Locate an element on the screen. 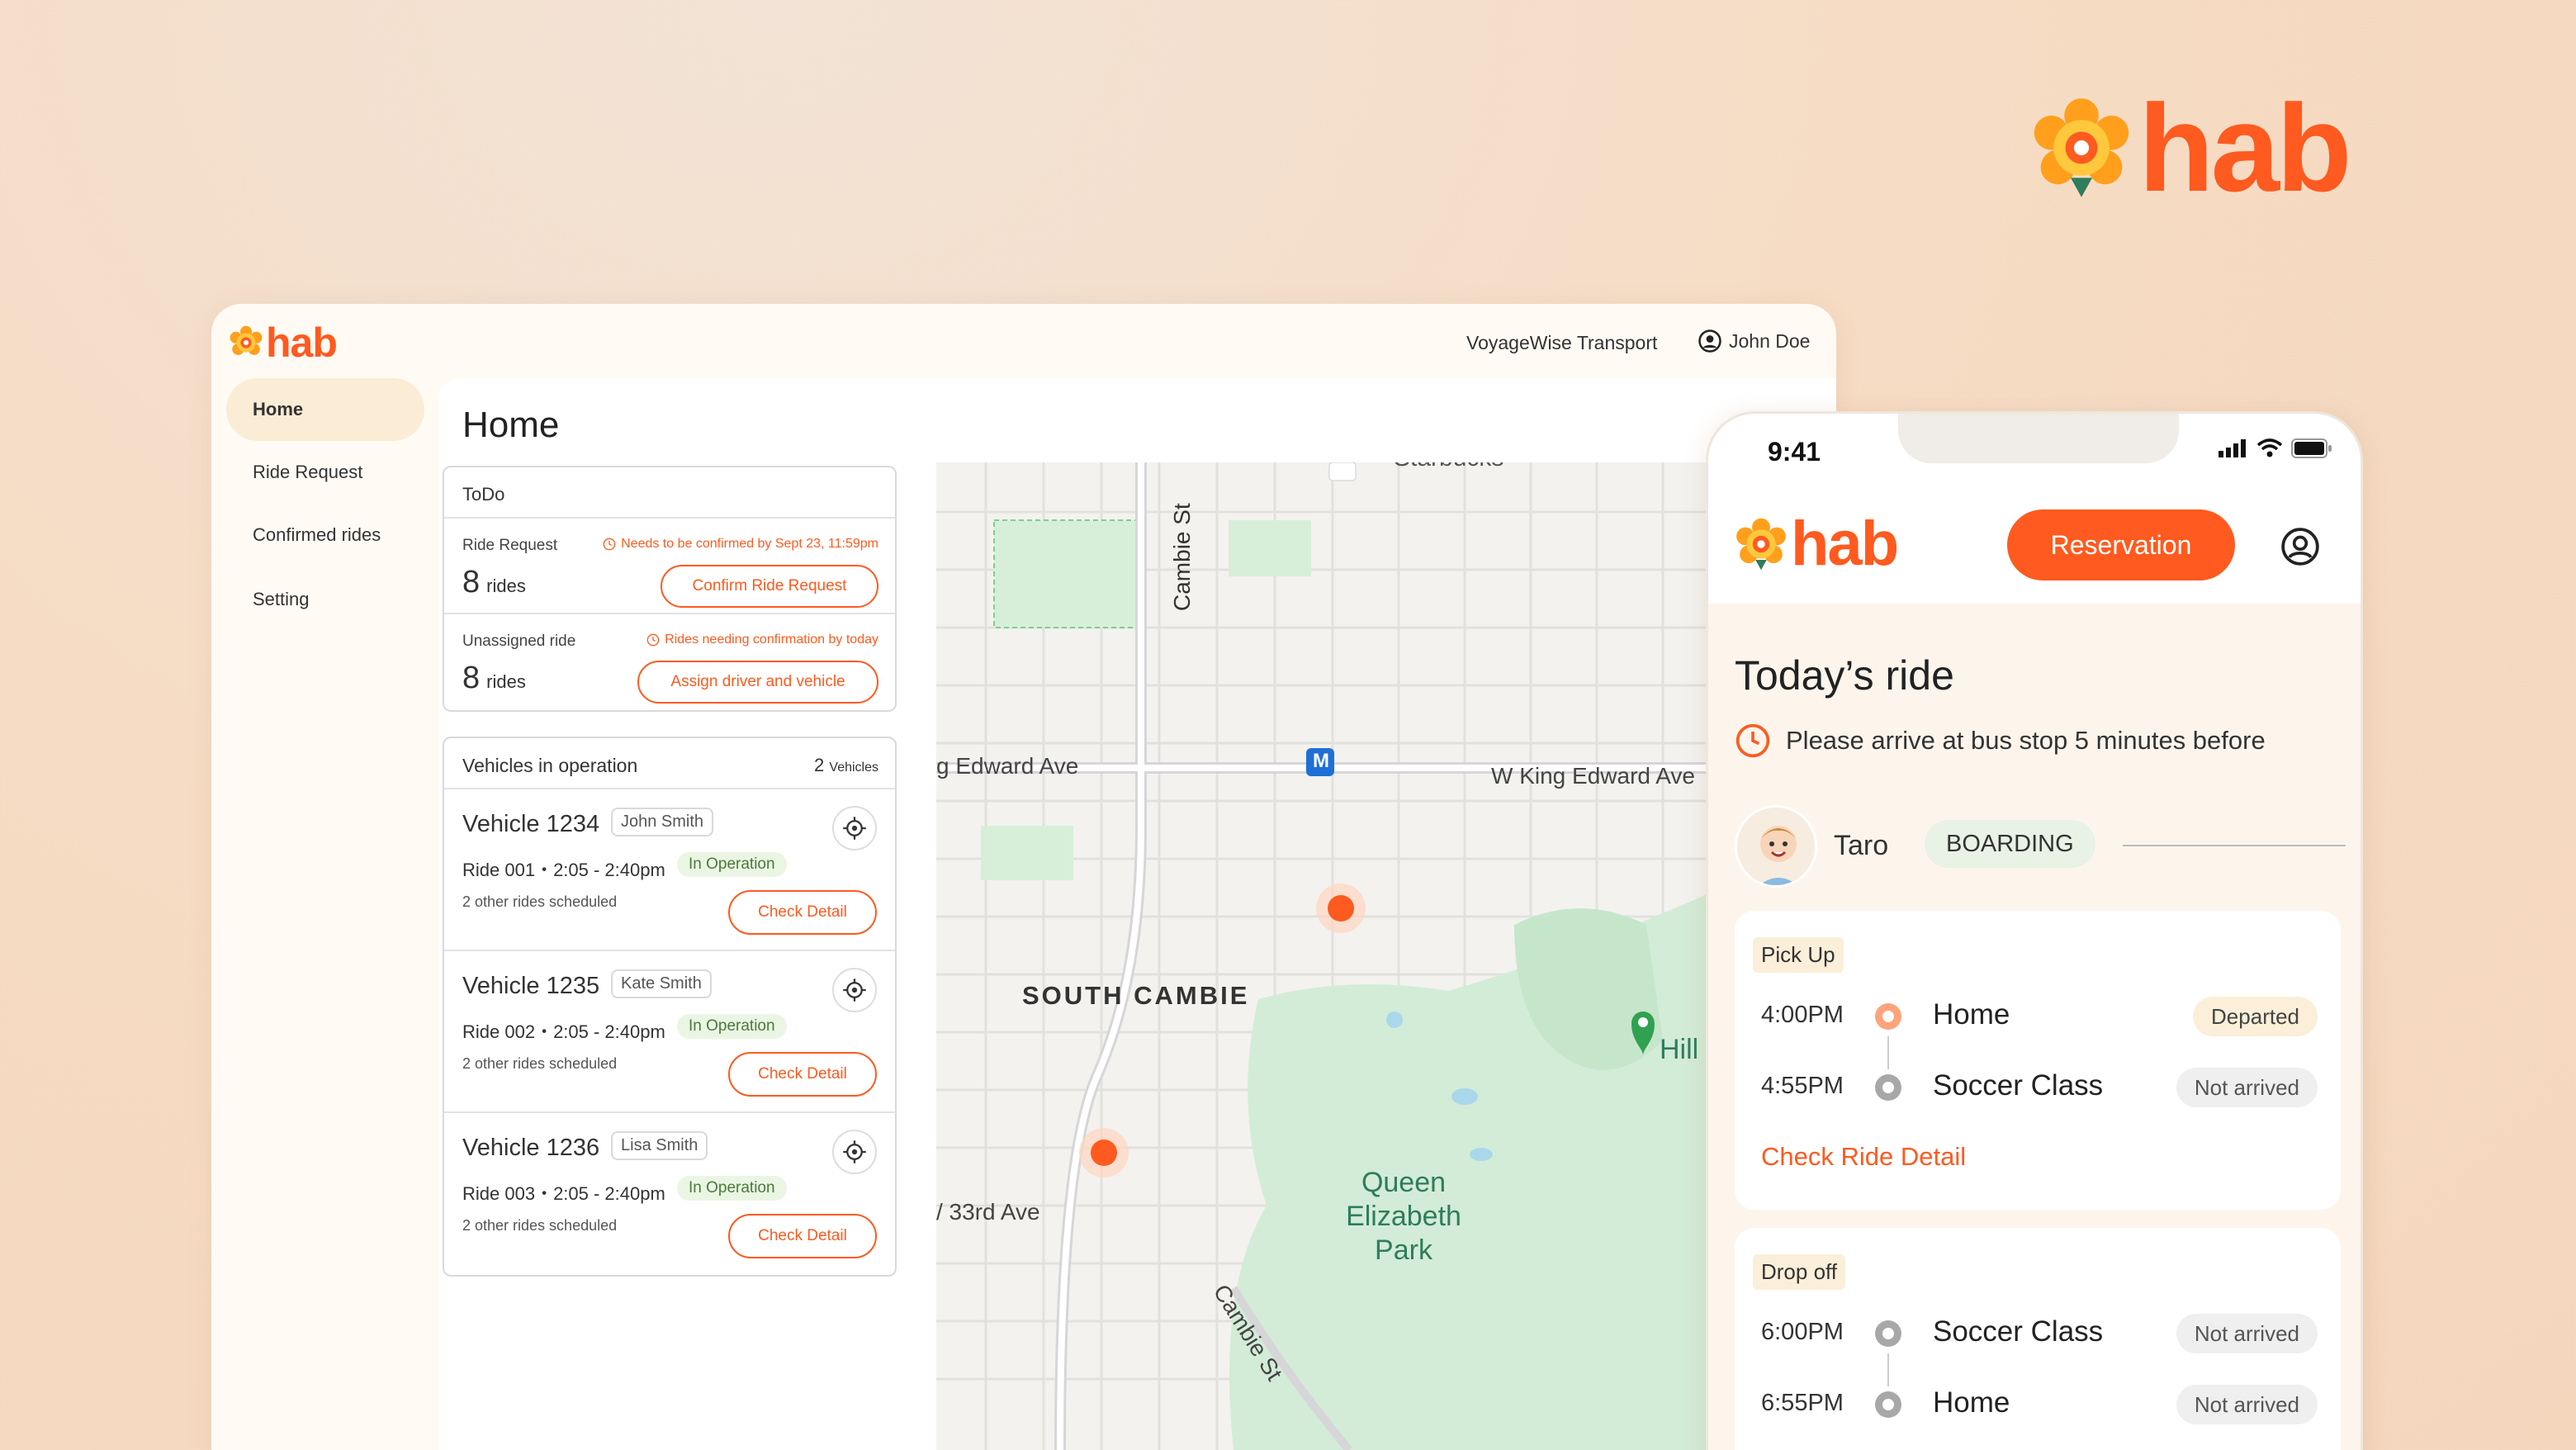  vehicle-name: Vehicle 1236 is located at coordinates (531, 1148).